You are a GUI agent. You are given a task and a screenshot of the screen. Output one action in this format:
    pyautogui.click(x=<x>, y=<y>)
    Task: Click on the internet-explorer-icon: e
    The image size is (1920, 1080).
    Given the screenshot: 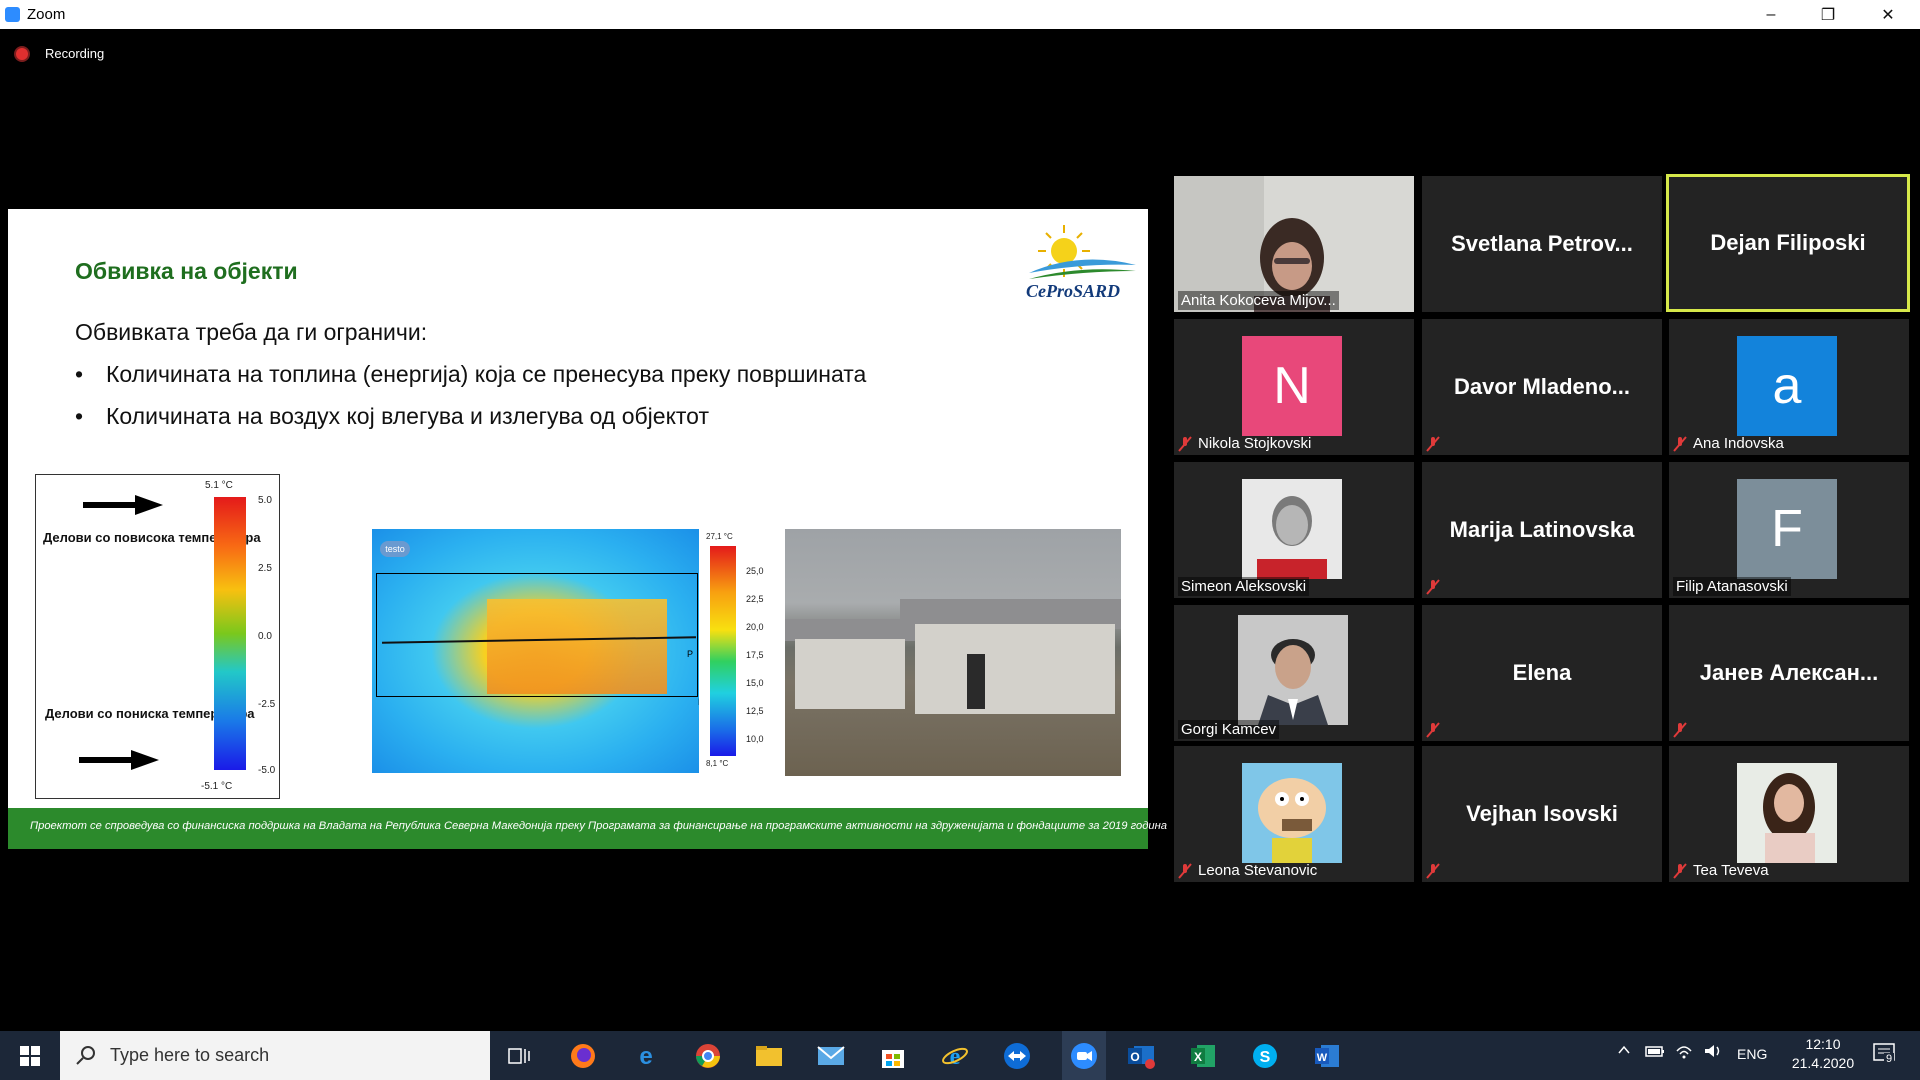 What is the action you would take?
    pyautogui.click(x=954, y=1055)
    